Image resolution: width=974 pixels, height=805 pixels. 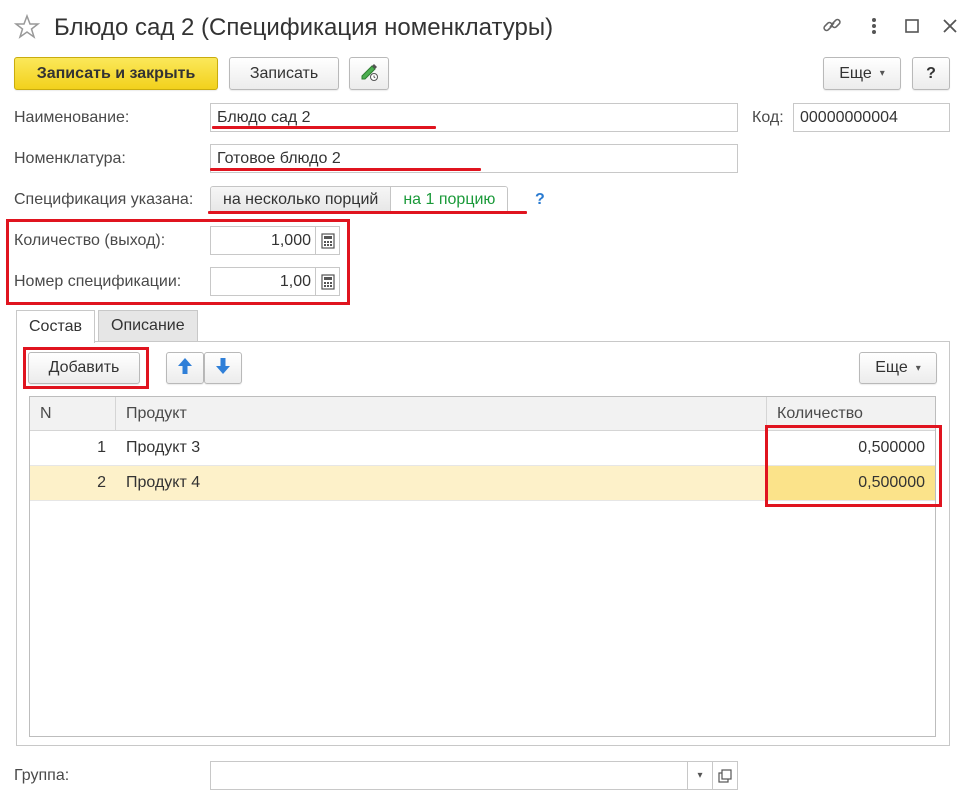 I want to click on spec-number-label: Номер спецификации:, so click(x=98, y=281).